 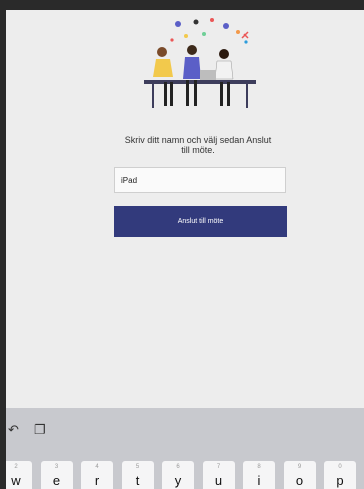 I want to click on key-label: r, so click(x=97, y=480).